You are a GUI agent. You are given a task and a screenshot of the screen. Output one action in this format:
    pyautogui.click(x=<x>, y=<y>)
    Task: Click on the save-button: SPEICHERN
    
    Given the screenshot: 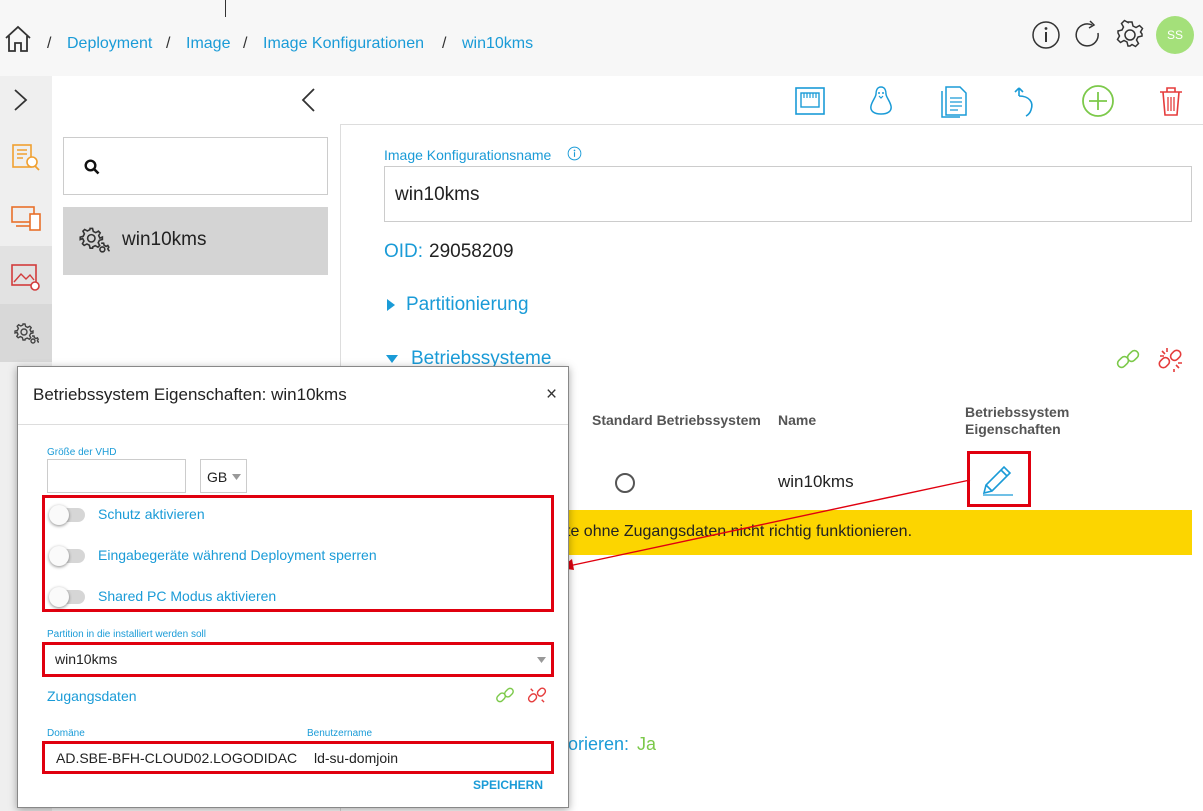 What is the action you would take?
    pyautogui.click(x=508, y=785)
    